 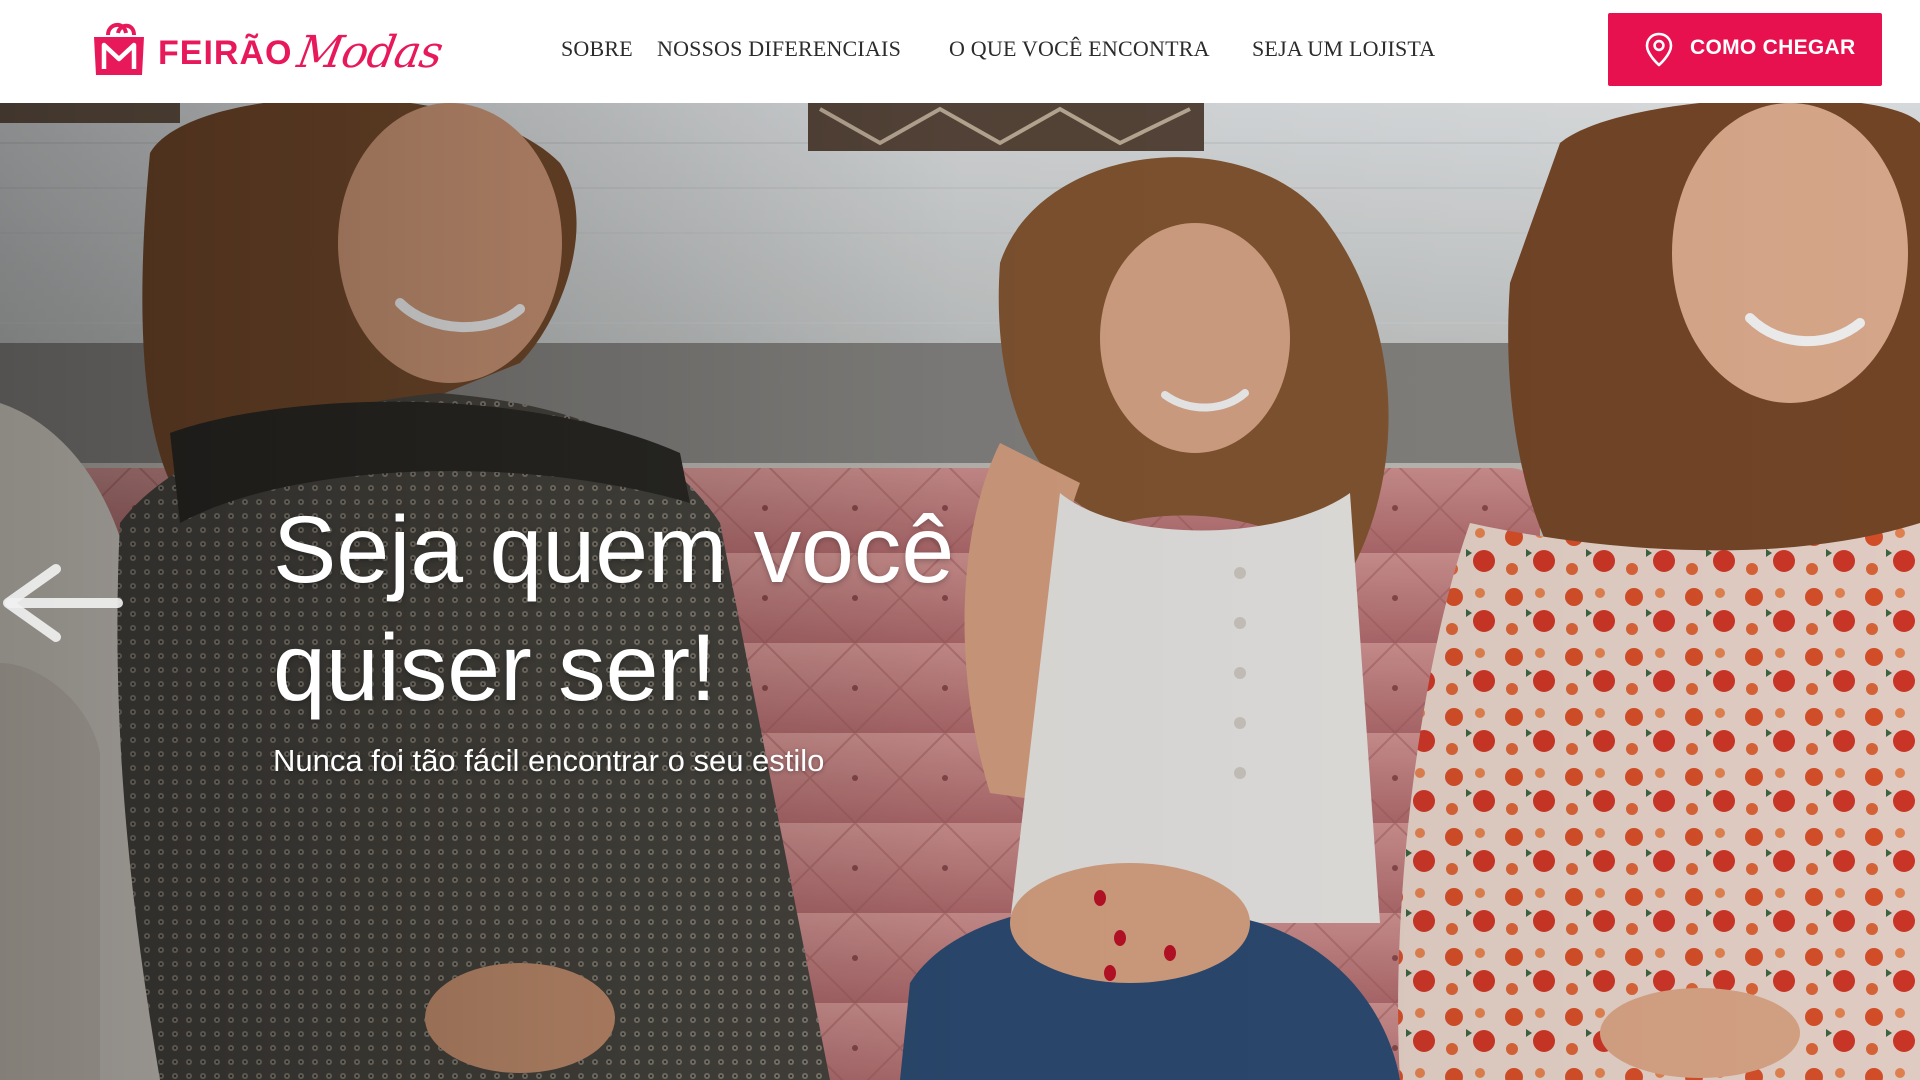 I want to click on nav-link-diferenciais: NOSSOS DIFERENCIAIS, so click(x=779, y=49).